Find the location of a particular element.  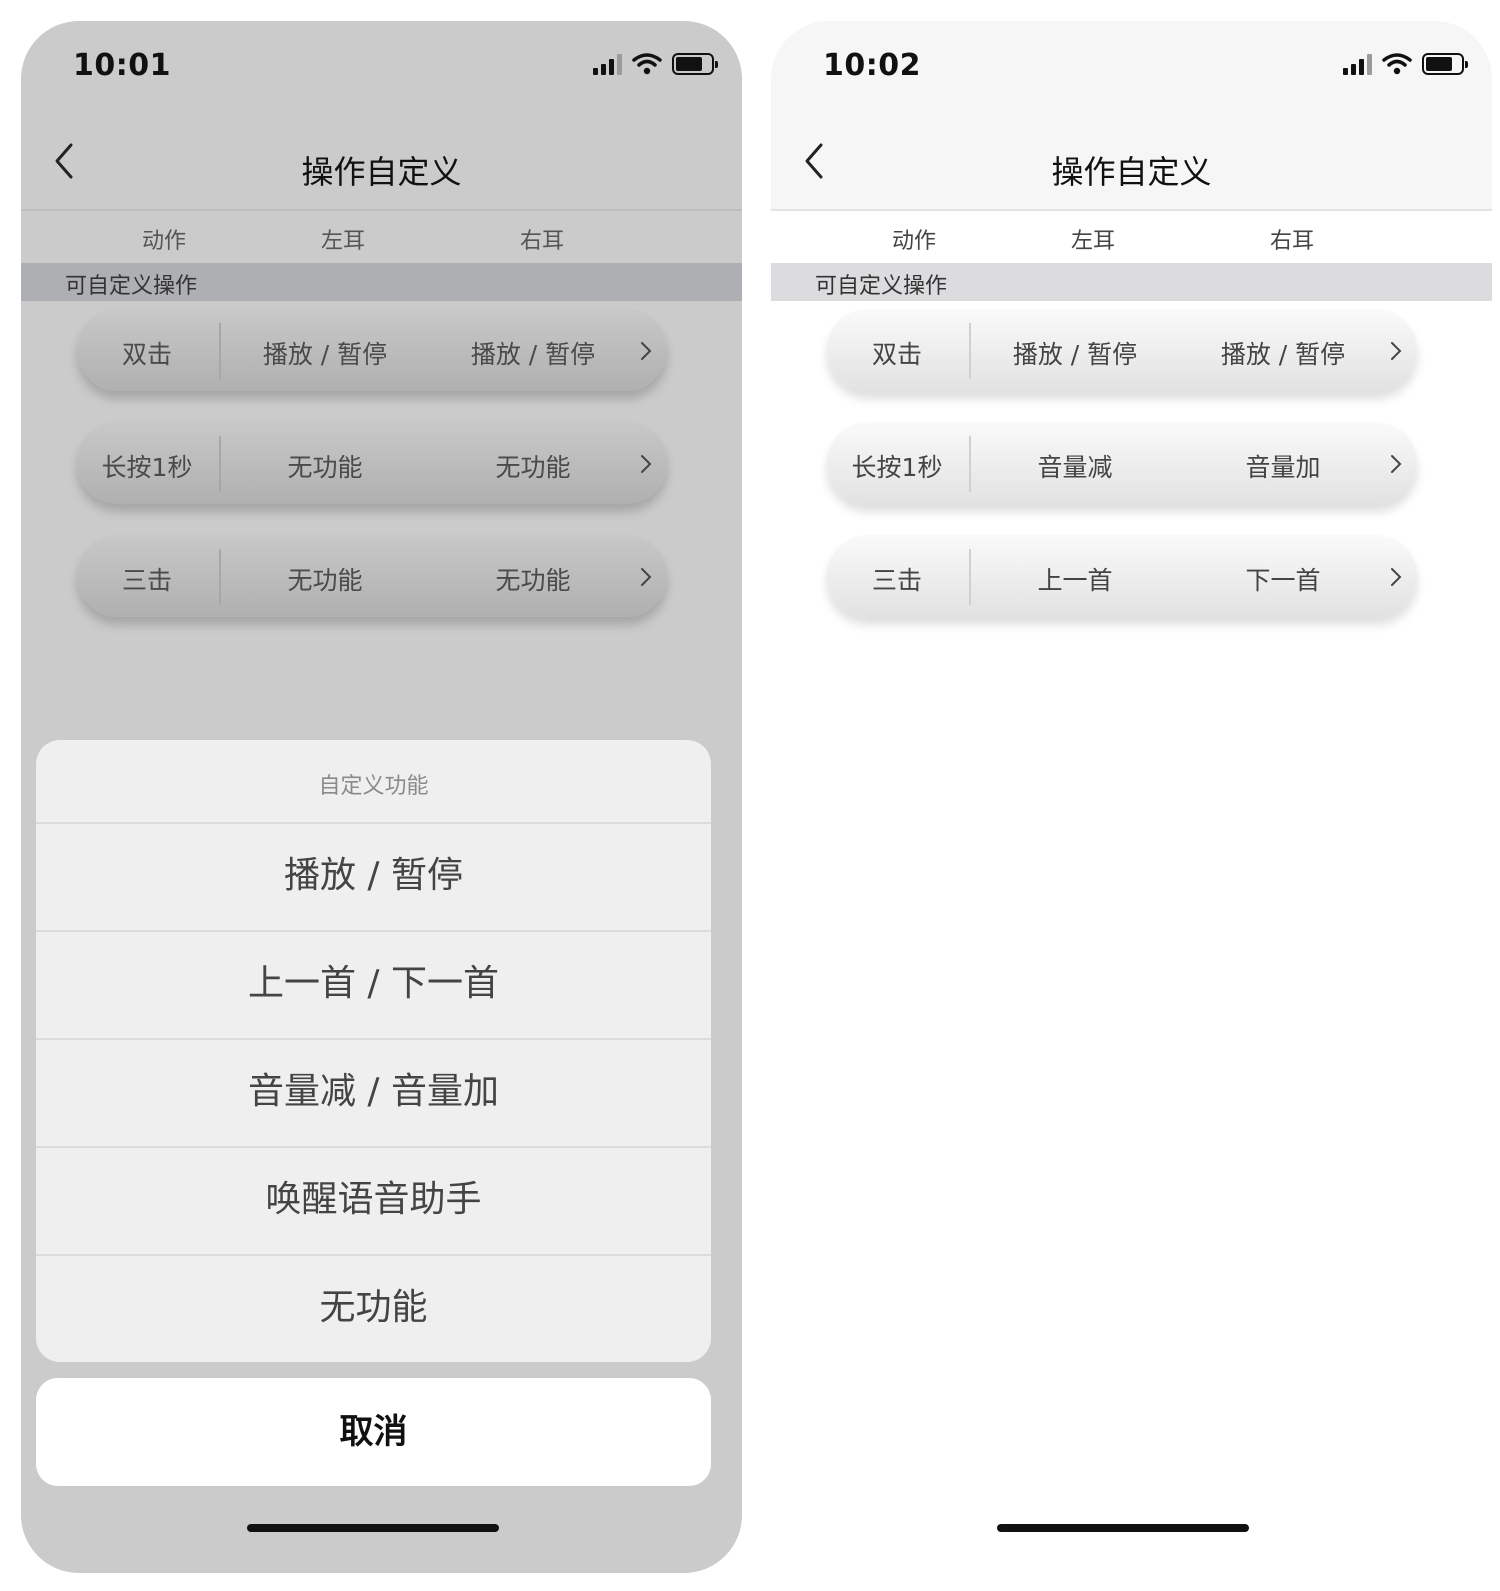

action-row-triple-tap: 三击 无功能 无功能 is located at coordinates (372, 576).